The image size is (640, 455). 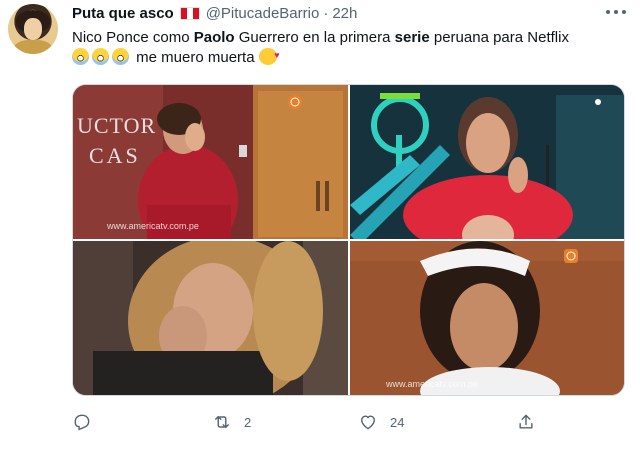 I want to click on tweet-text-part: Nico Ponce como, so click(x=133, y=37).